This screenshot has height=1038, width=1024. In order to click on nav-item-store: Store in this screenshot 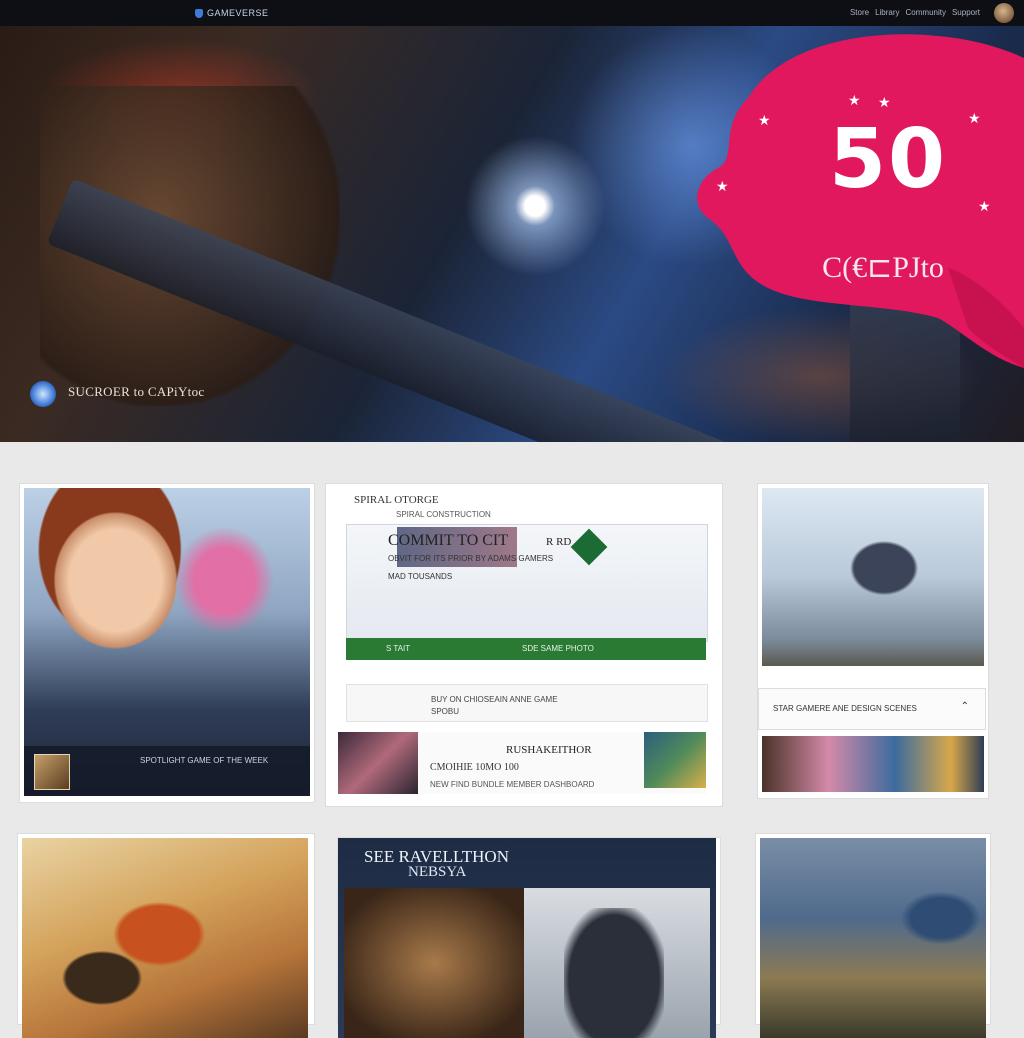, I will do `click(859, 12)`.